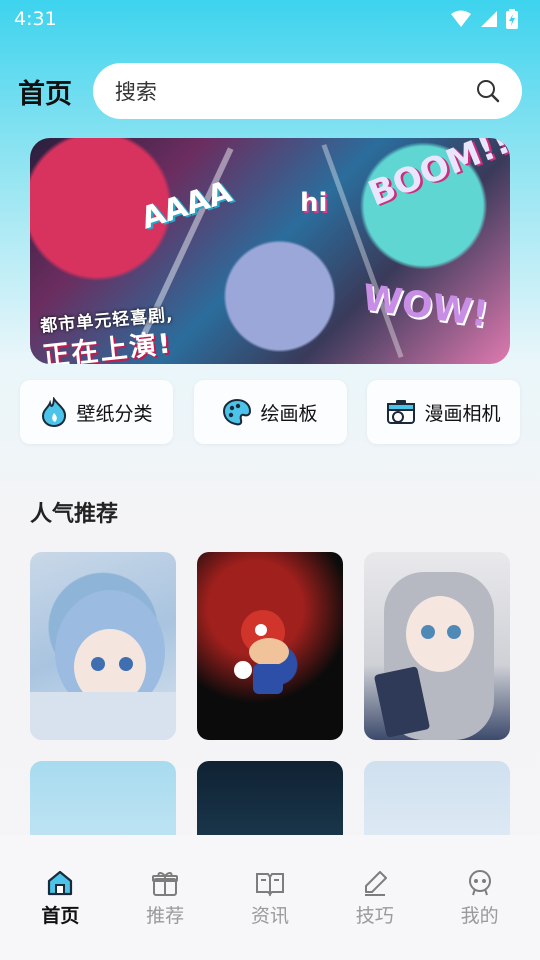  What do you see at coordinates (375, 897) in the screenshot?
I see `tab-tips: 技巧` at bounding box center [375, 897].